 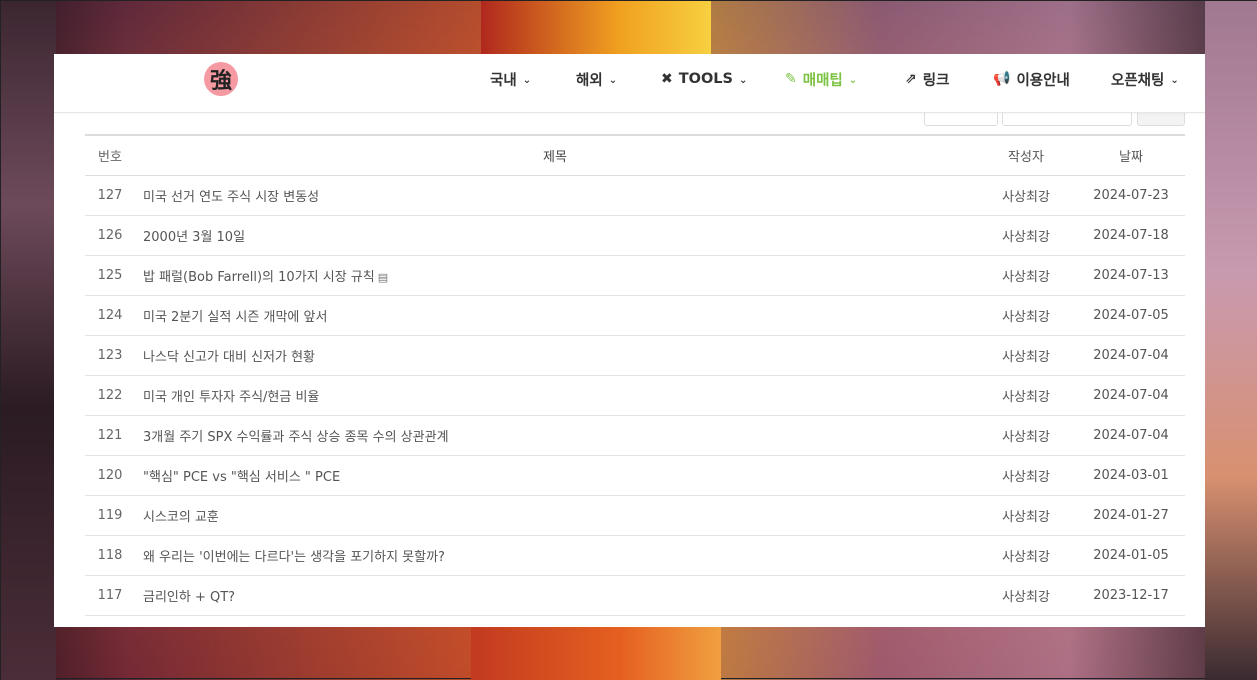 What do you see at coordinates (1002, 79) in the screenshot?
I see `megaphone-icon: 📢` at bounding box center [1002, 79].